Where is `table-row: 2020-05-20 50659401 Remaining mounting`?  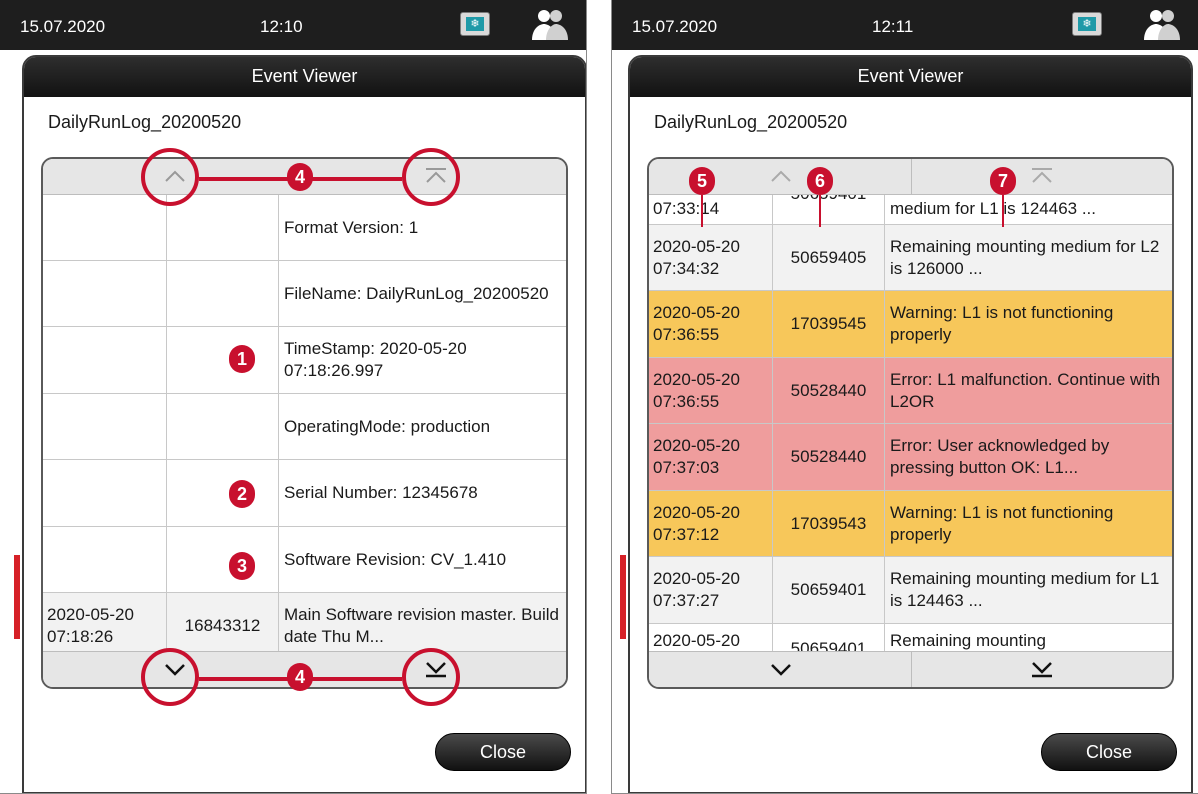
table-row: 2020-05-20 50659401 Remaining mounting is located at coordinates (910, 638).